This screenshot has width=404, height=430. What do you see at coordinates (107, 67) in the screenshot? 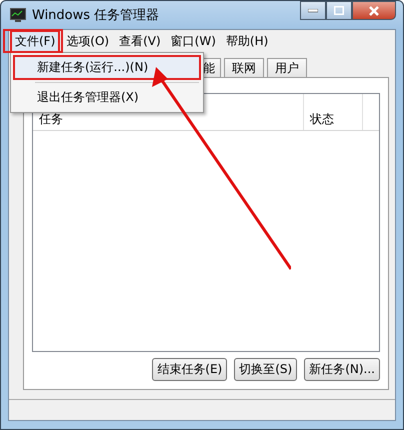
I see `menu-option: 新建任务(运行...)(N)` at bounding box center [107, 67].